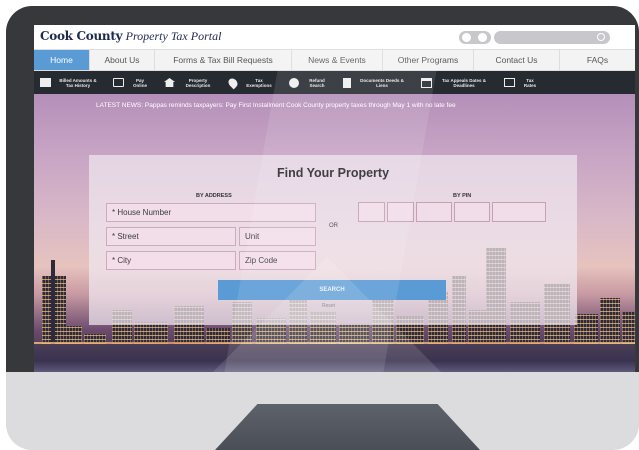 The width and height of the screenshot is (639, 450). Describe the element at coordinates (426, 82) in the screenshot. I see `calendar-icon` at that location.